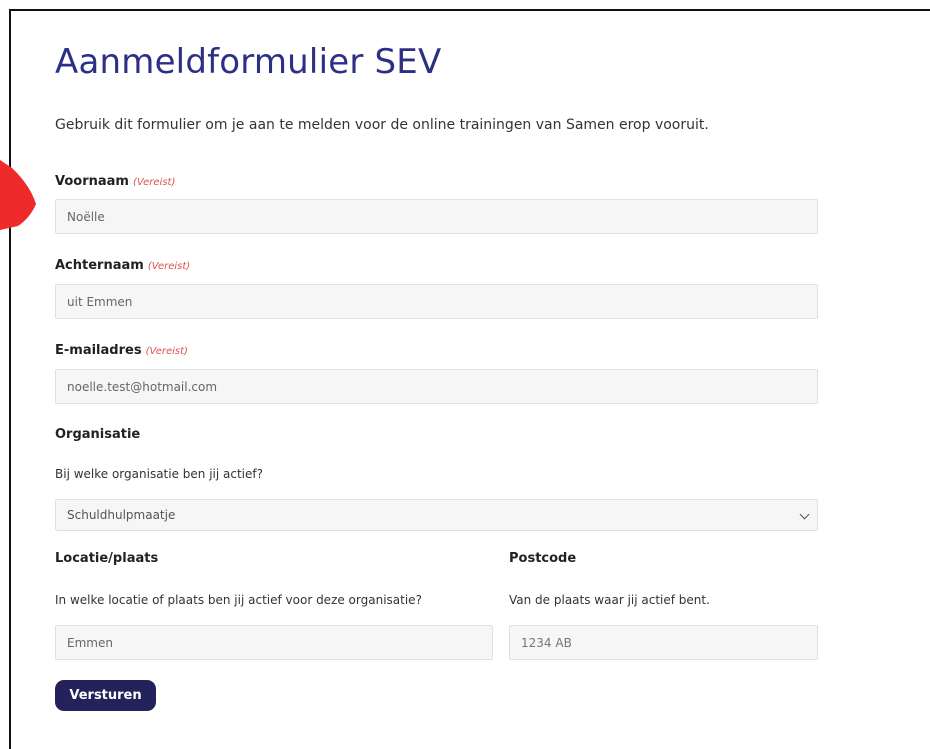  Describe the element at coordinates (436, 216) in the screenshot. I see `firstname-input` at that location.